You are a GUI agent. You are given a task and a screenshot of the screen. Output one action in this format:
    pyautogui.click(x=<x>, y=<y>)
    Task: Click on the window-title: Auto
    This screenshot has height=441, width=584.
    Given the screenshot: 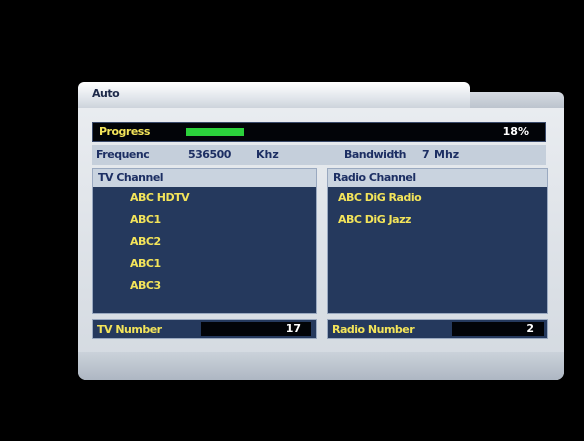 What is the action you would take?
    pyautogui.click(x=106, y=93)
    